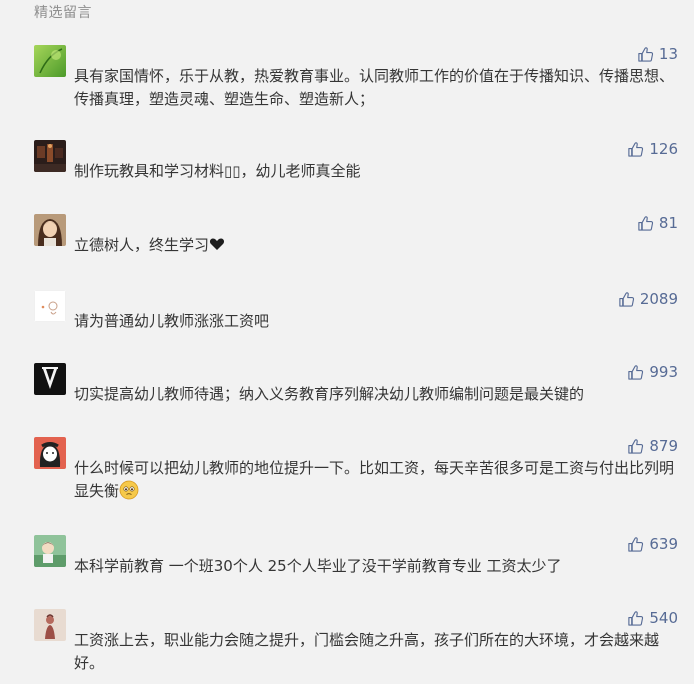  What do you see at coordinates (217, 171) in the screenshot?
I see `comment-text: 制作玩教具和学习材料▯▯，幼儿老师真全能` at bounding box center [217, 171].